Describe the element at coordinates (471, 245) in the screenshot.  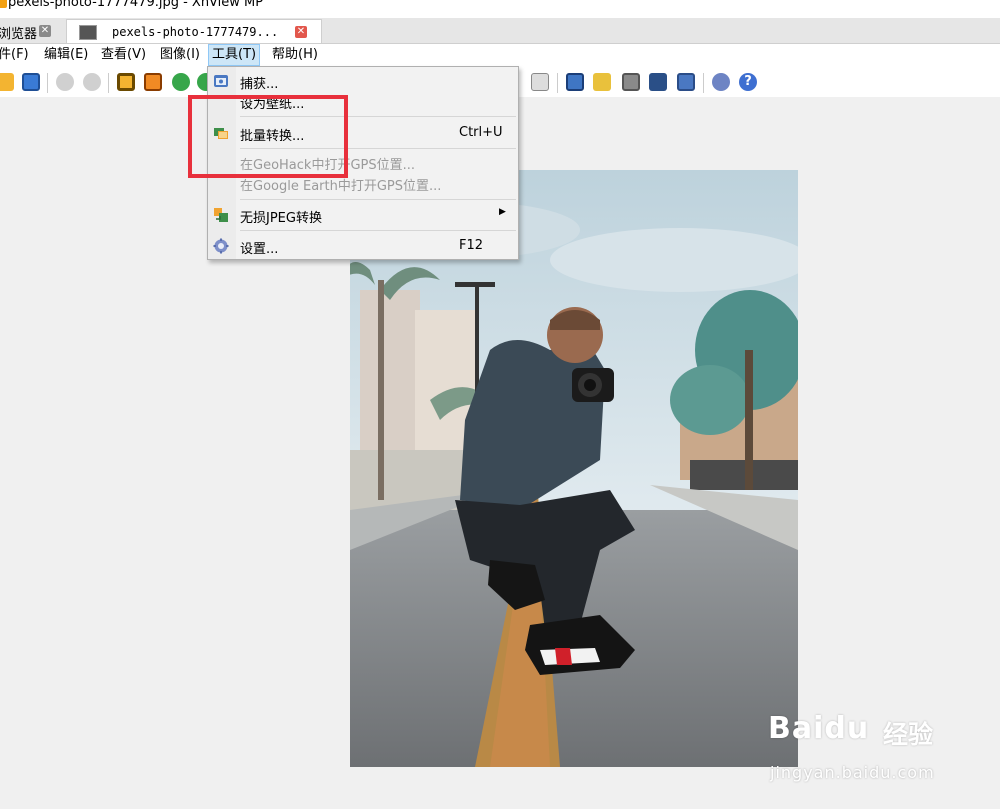
I see `menu-item-shortcut: F12` at that location.